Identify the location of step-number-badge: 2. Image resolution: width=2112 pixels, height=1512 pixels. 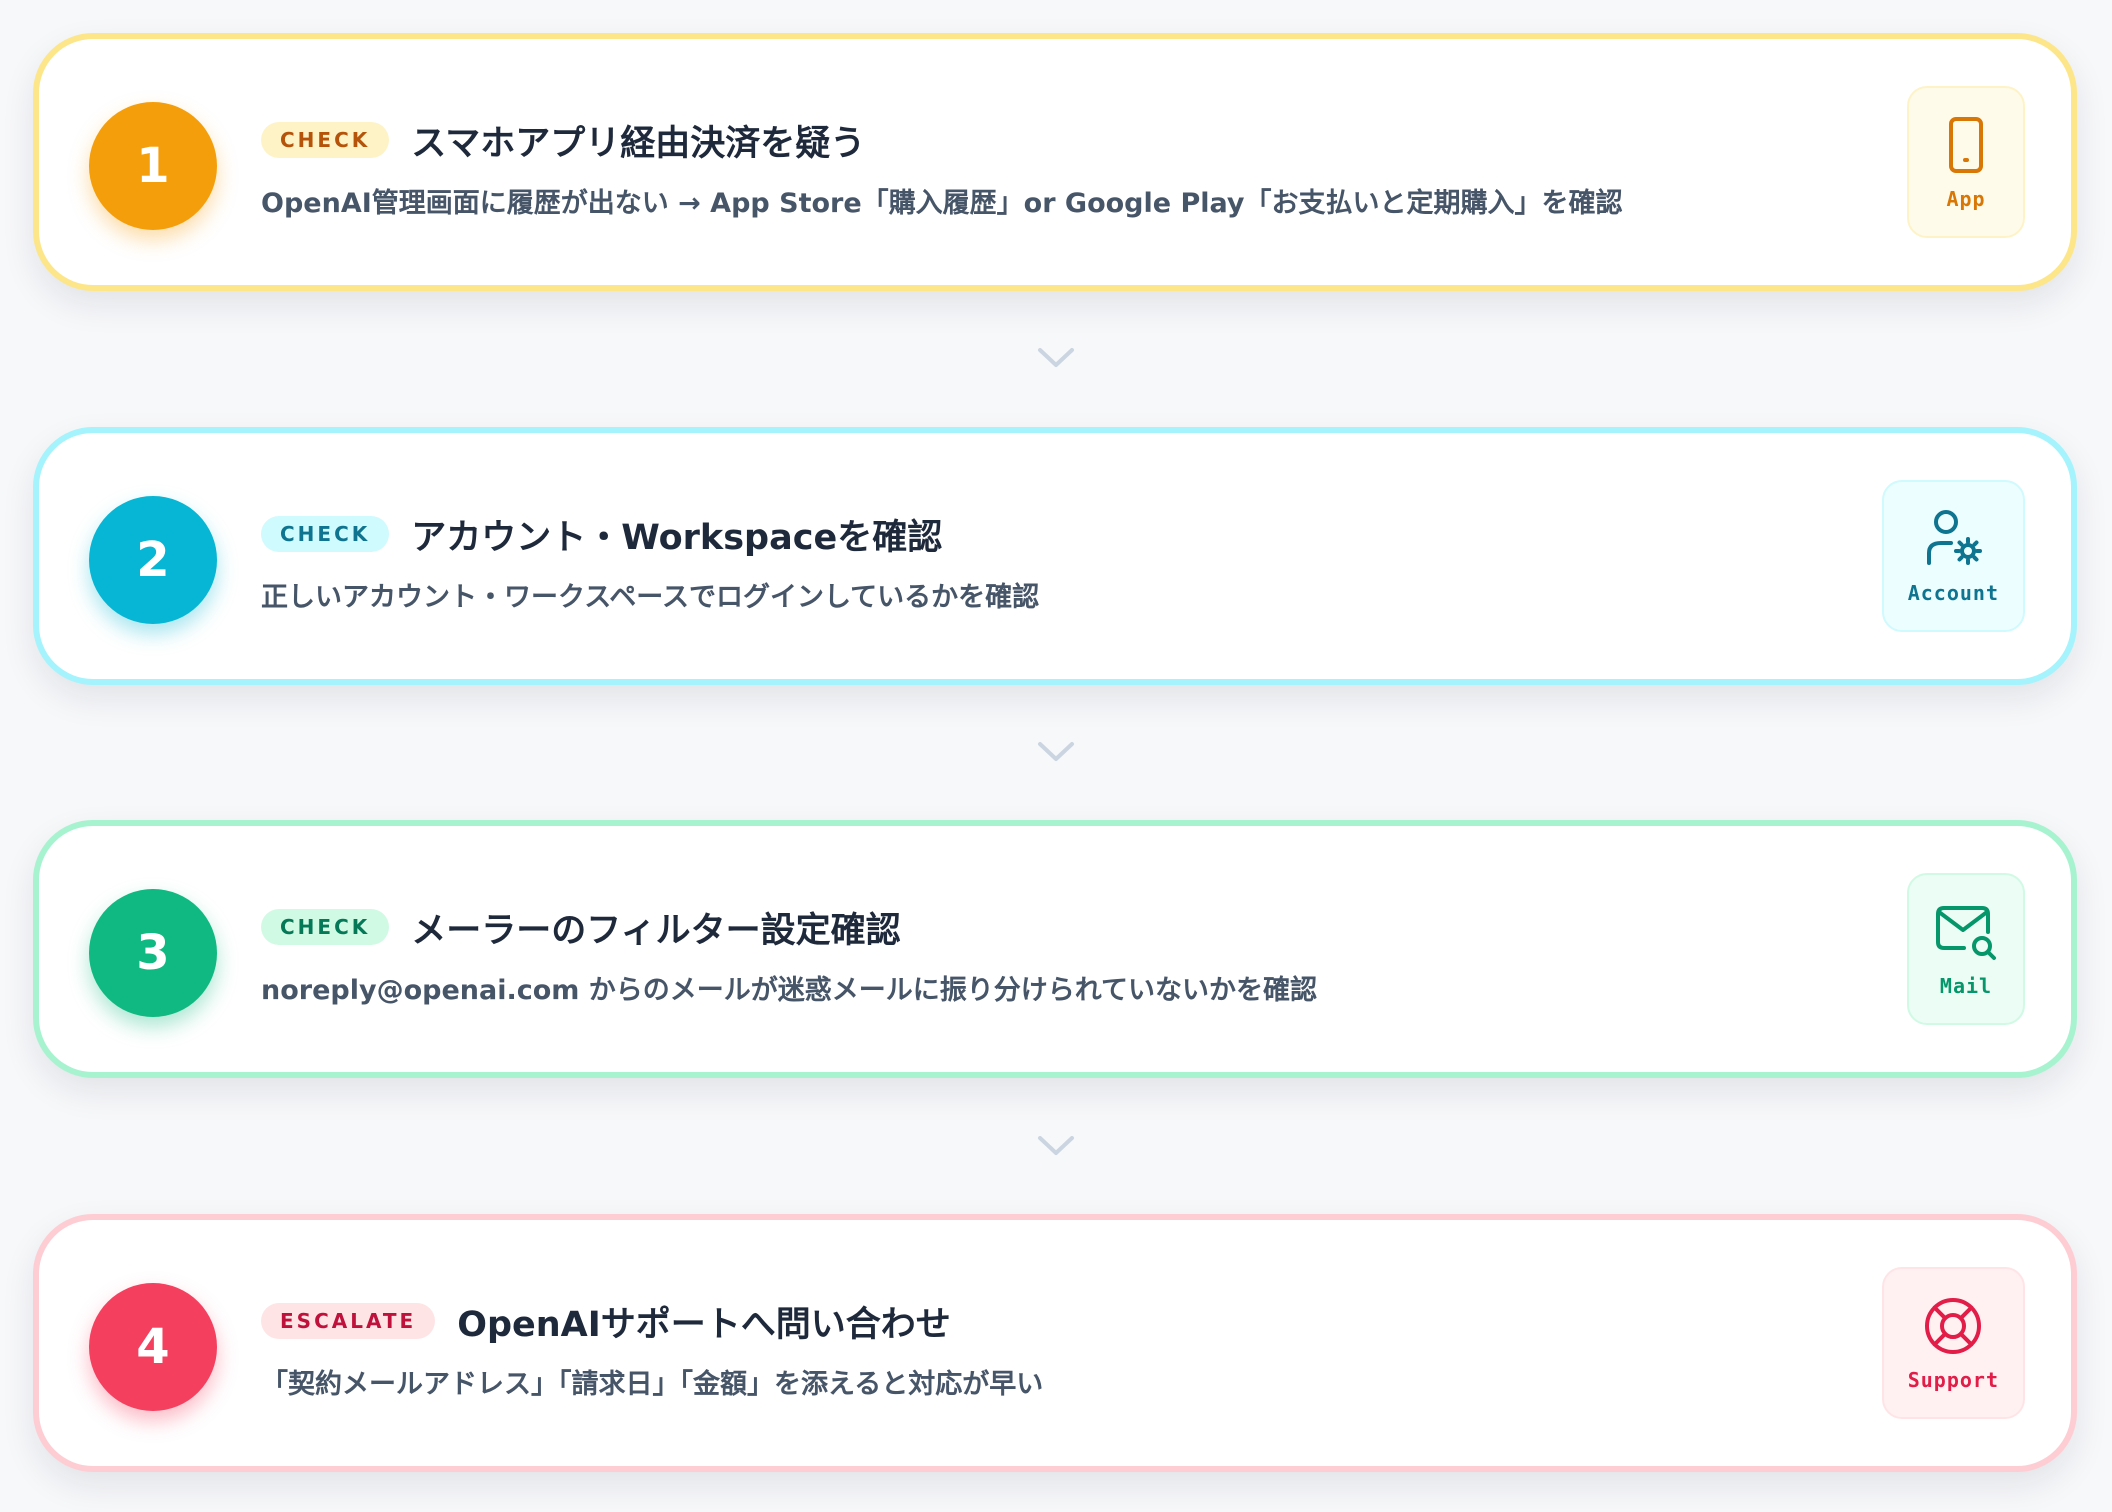
(153, 560).